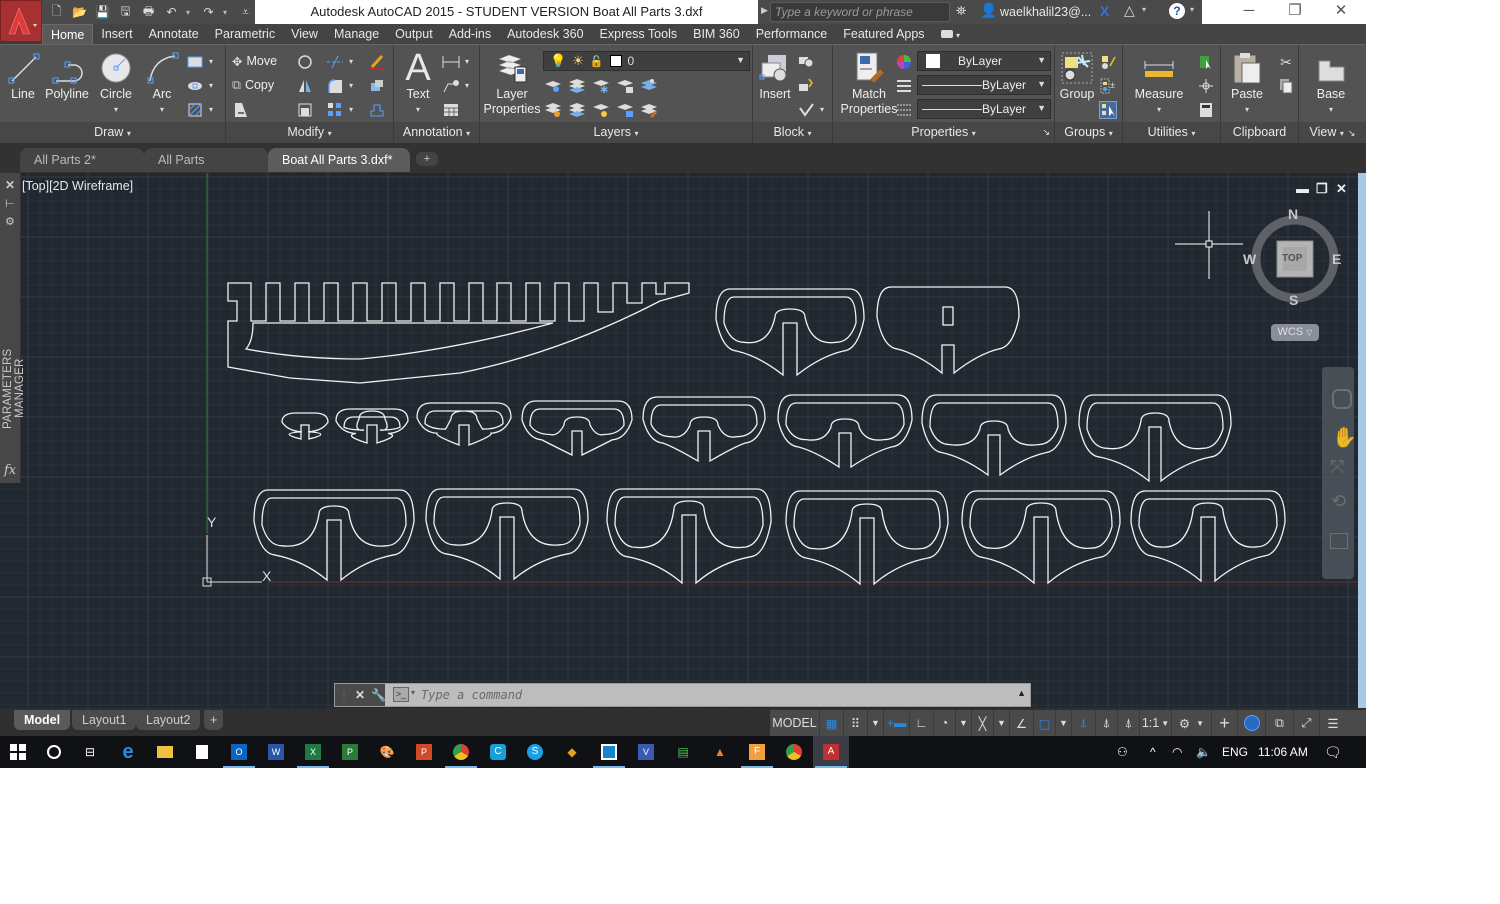 The image size is (1500, 904). What do you see at coordinates (90, 752) in the screenshot?
I see `task-view-icon: ⊟` at bounding box center [90, 752].